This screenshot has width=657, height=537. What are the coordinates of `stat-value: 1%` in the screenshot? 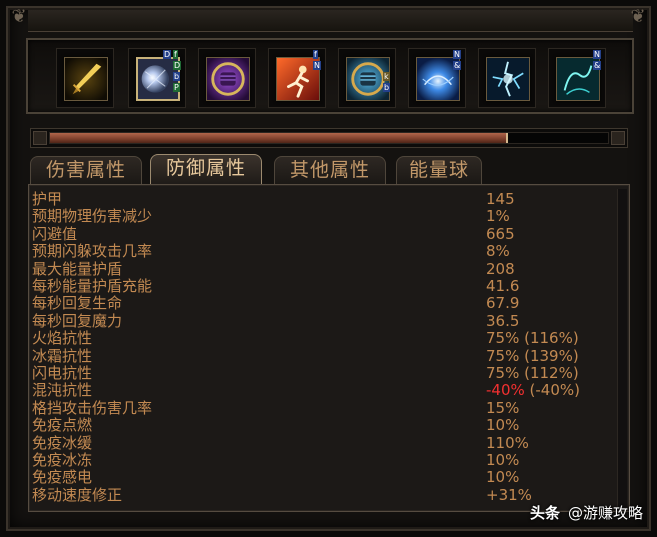 It's located at (498, 216).